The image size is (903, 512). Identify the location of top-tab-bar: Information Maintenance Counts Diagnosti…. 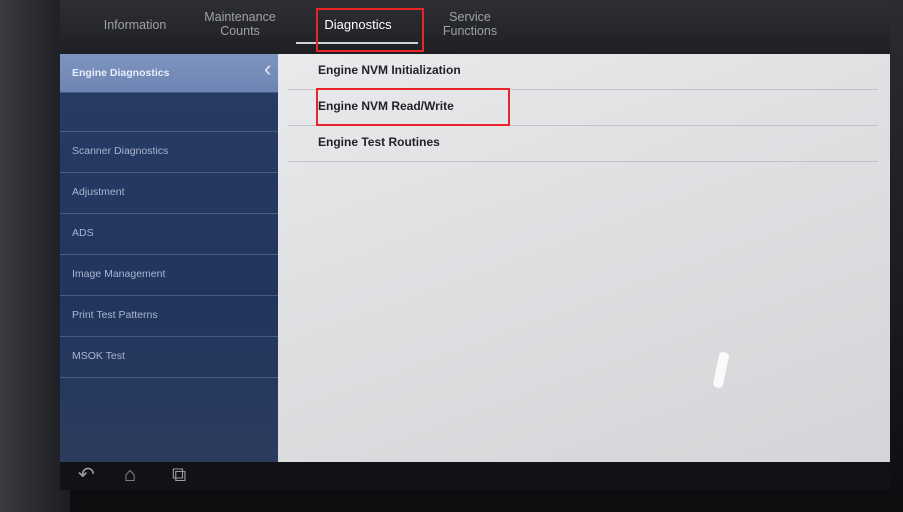
(475, 27).